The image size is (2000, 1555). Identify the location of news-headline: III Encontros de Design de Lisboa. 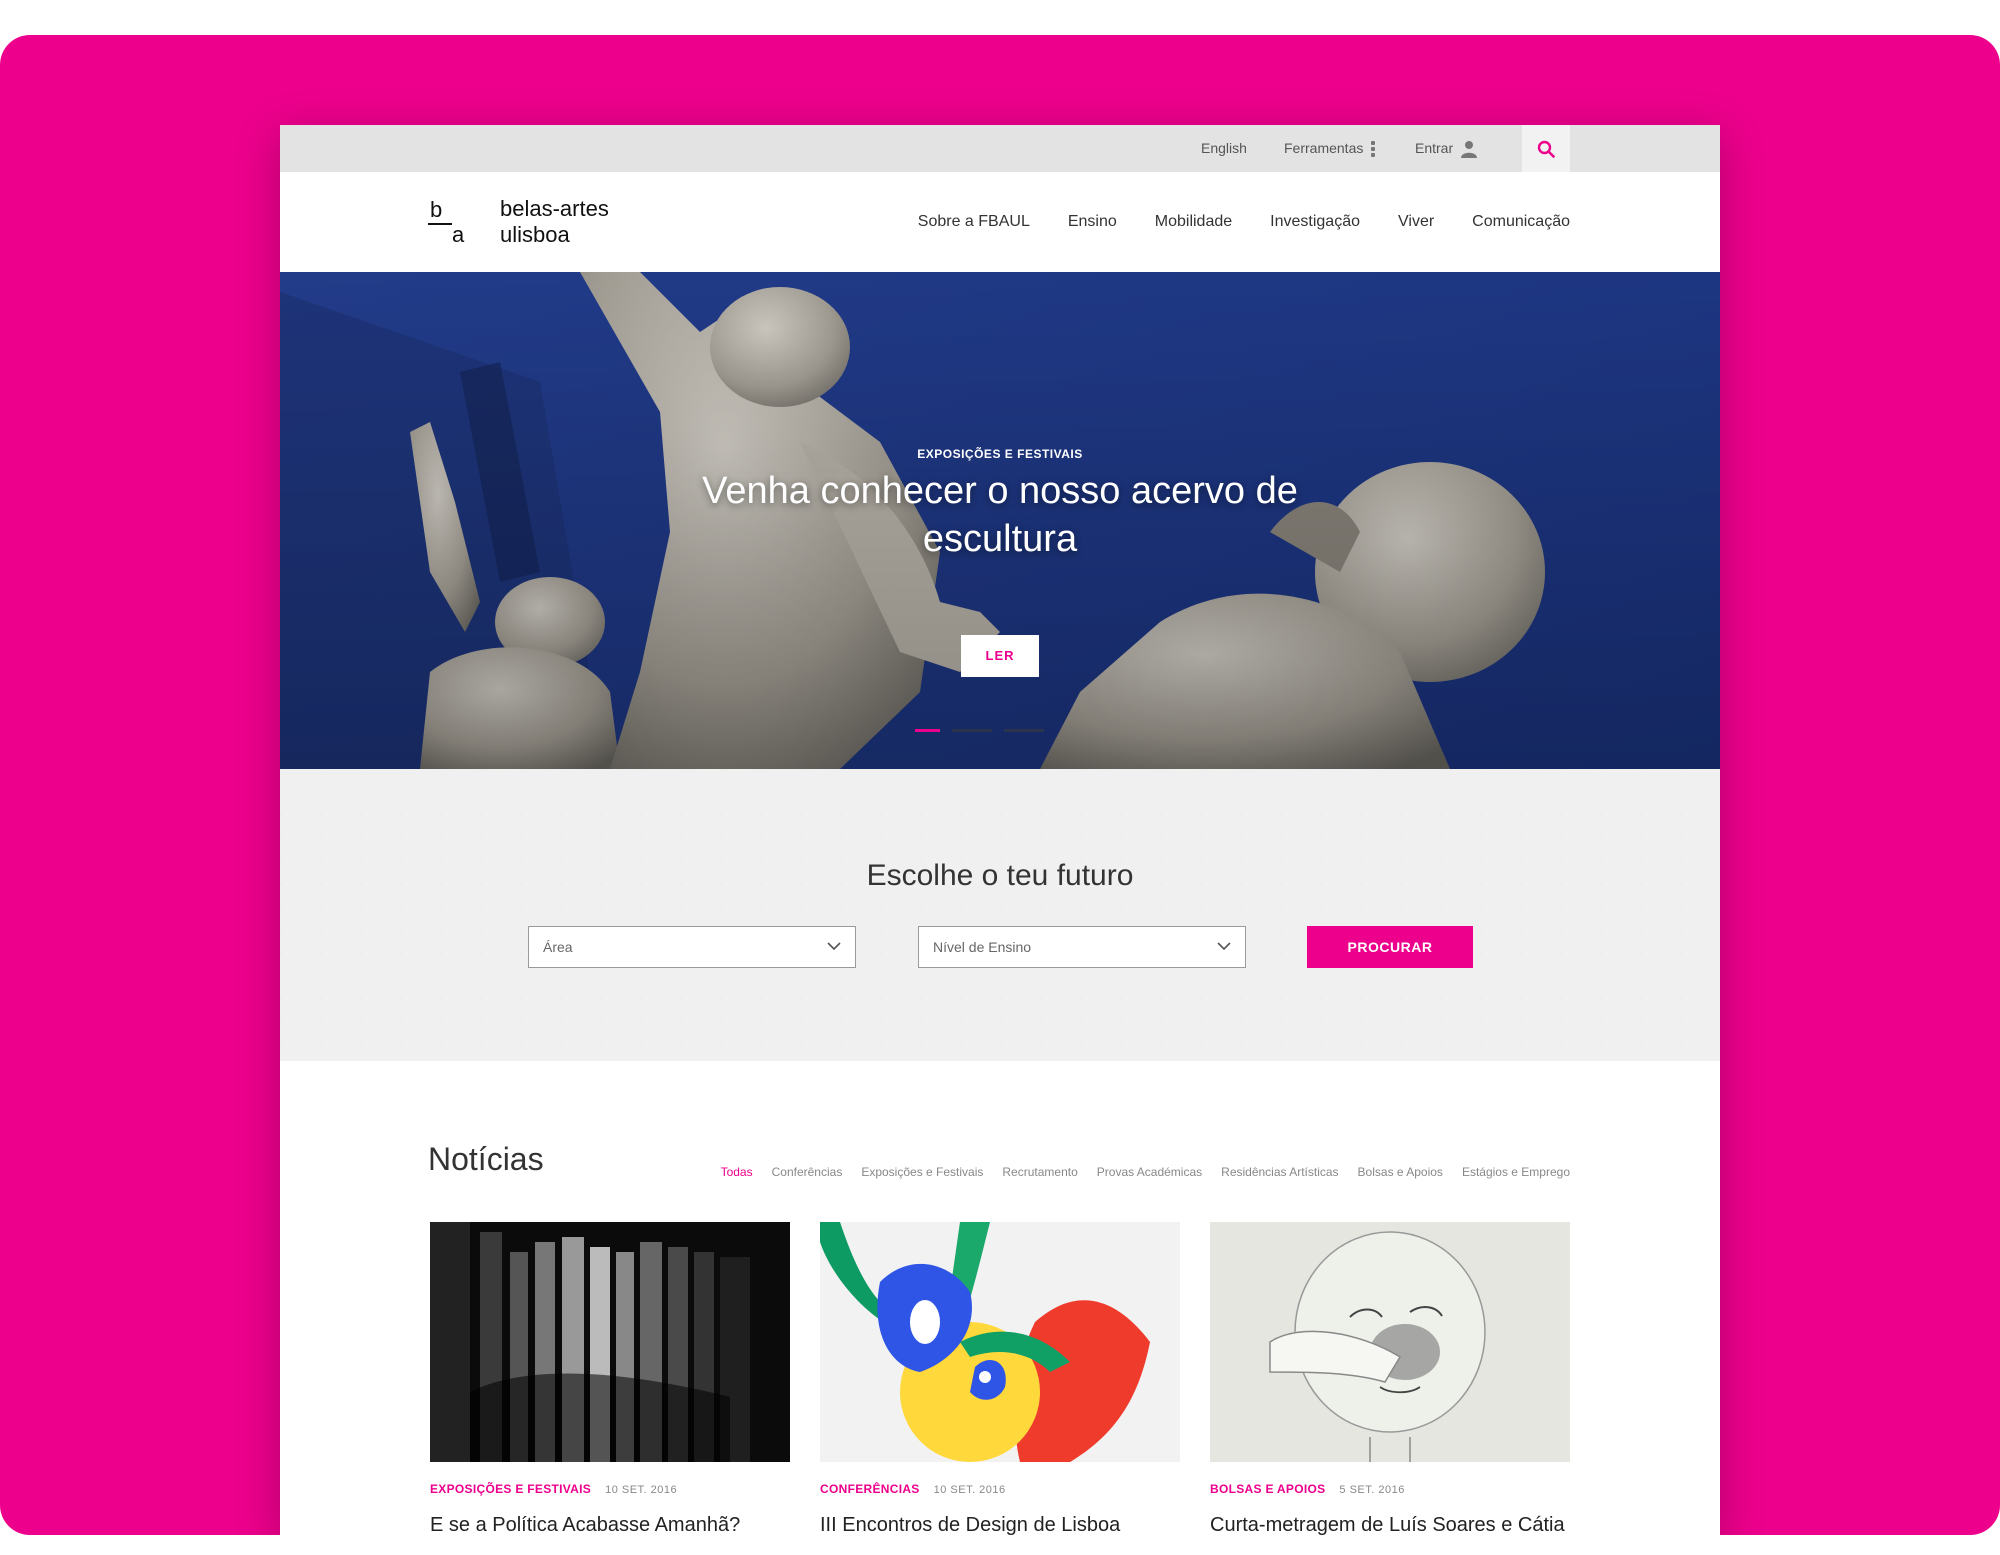
(1000, 1524).